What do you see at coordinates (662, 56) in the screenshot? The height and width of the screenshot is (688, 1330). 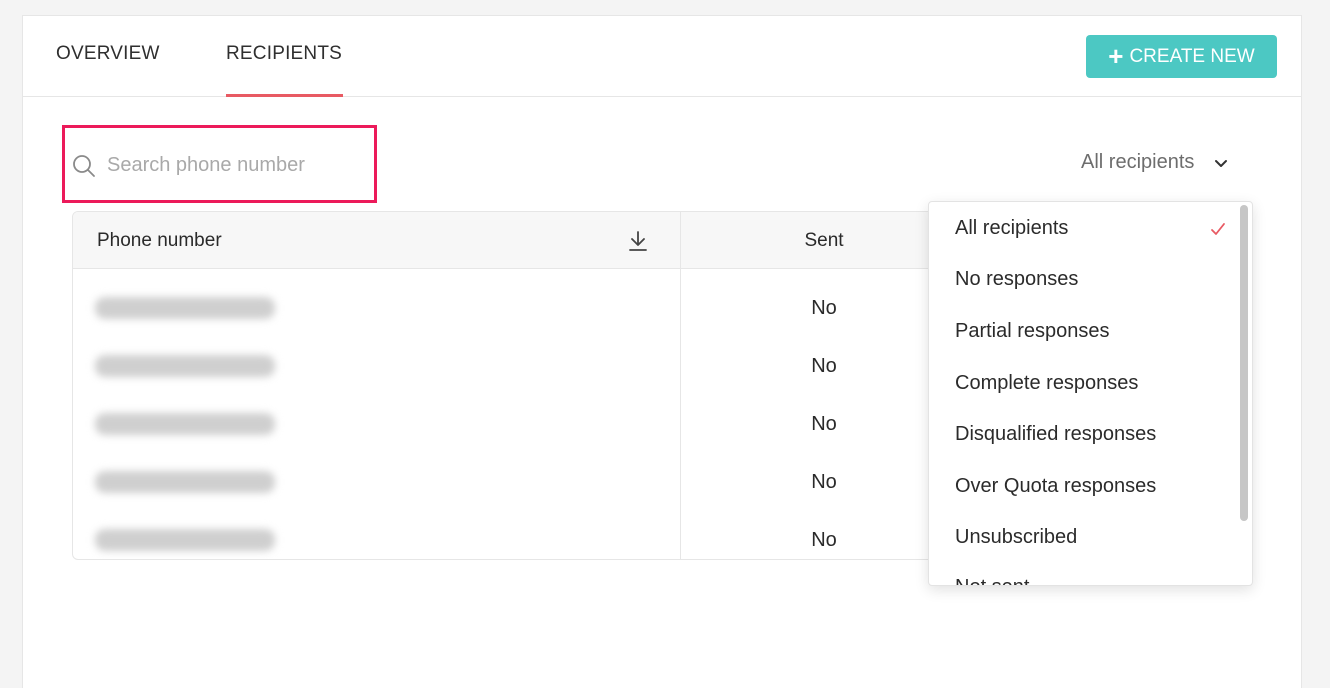 I see `tab-bar: OVERVIEW RECIPIENTS + CREATE NEW` at bounding box center [662, 56].